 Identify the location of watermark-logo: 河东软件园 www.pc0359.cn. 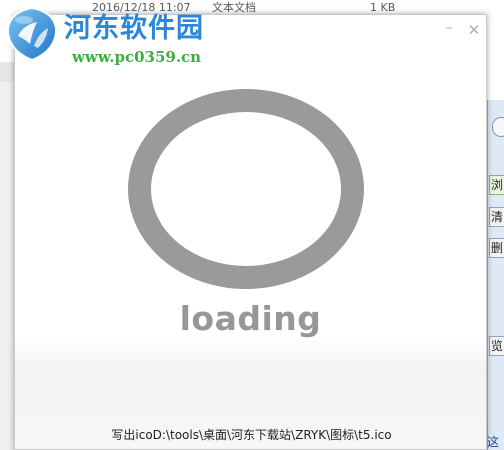
(109, 38).